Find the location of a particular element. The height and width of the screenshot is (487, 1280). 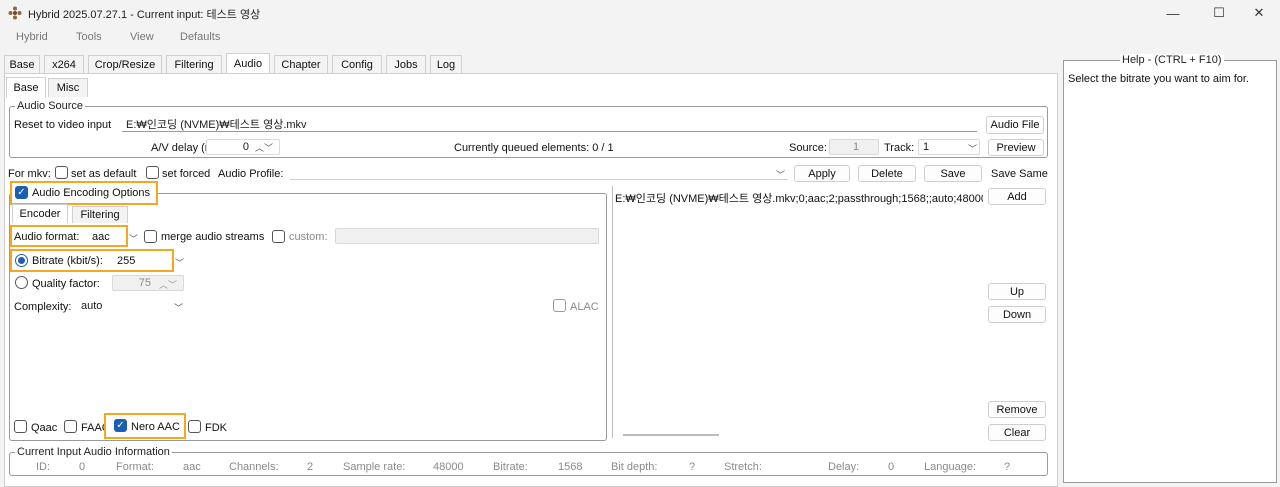

custom-checkbox is located at coordinates (278, 236).